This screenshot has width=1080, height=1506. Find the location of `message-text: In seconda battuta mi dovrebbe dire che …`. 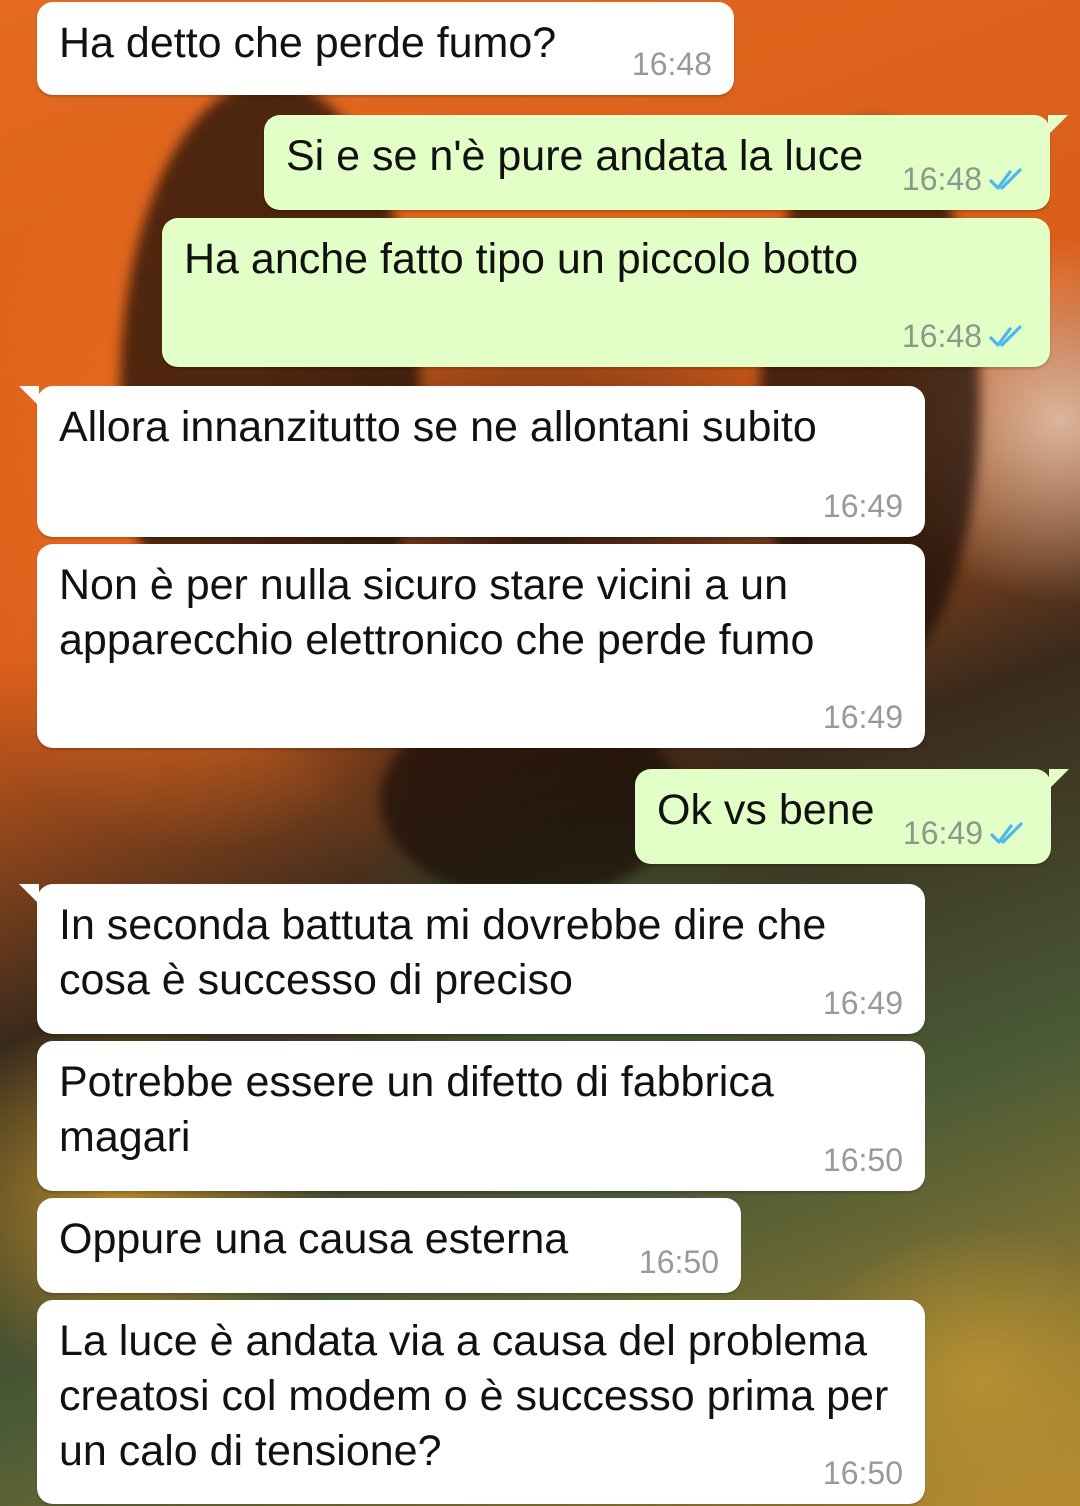

message-text: In seconda battuta mi dovrebbe dire che … is located at coordinates (443, 952).